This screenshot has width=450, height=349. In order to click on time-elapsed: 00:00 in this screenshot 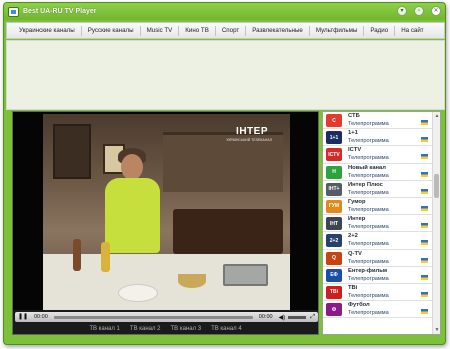, I will do `click(41, 317)`.